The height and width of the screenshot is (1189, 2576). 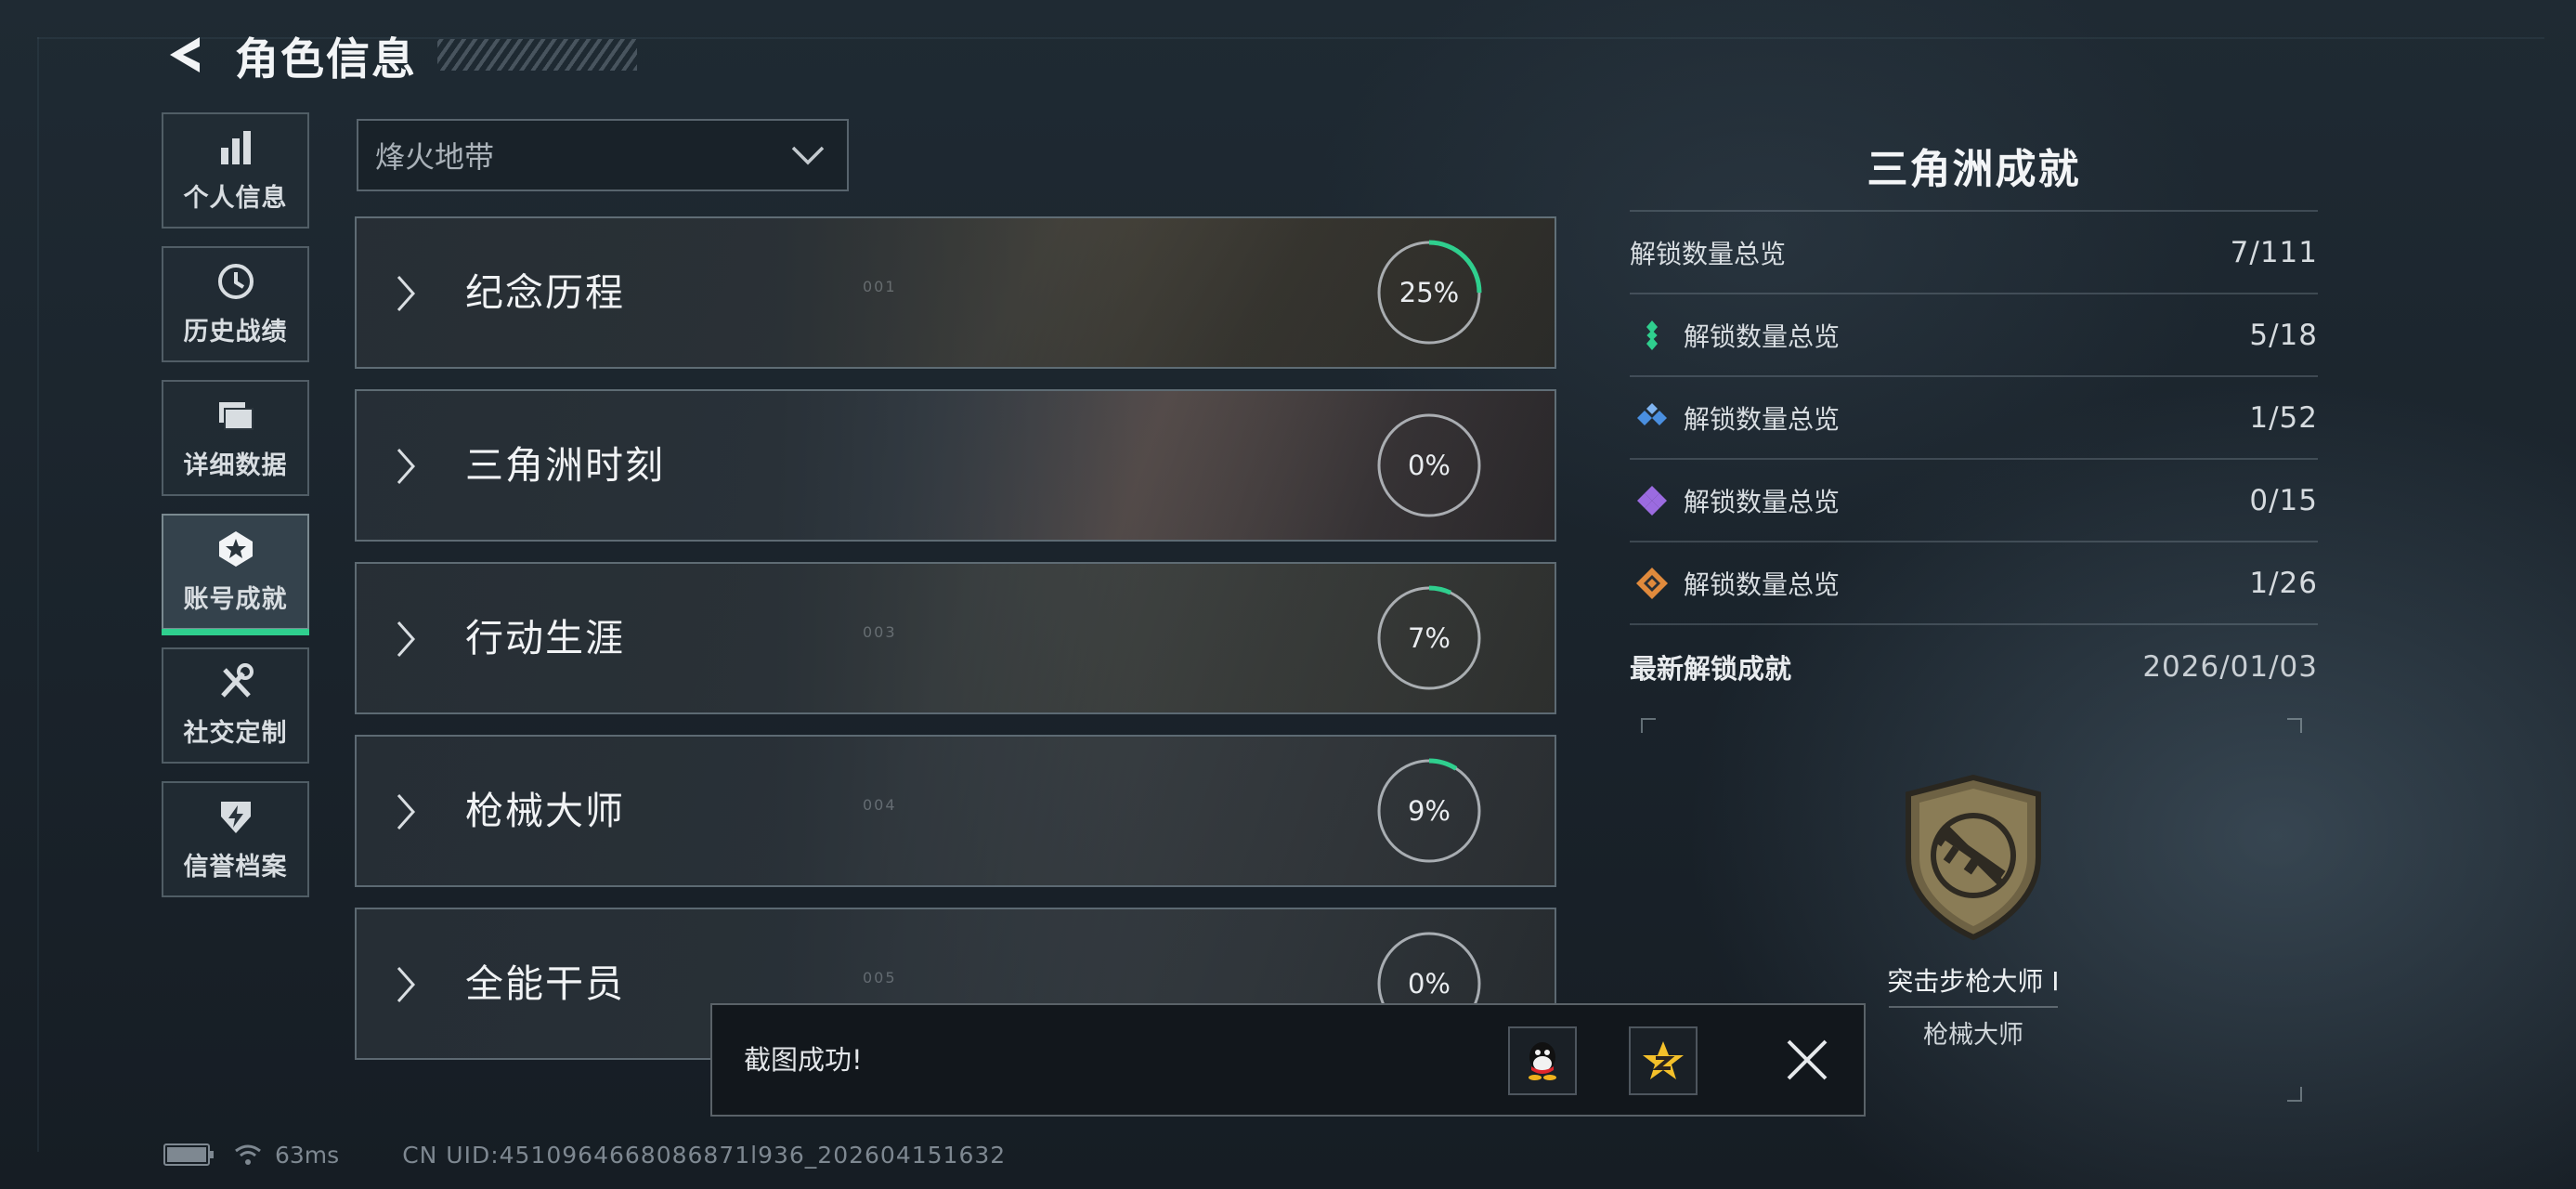 I want to click on bar-chart-icon, so click(x=235, y=147).